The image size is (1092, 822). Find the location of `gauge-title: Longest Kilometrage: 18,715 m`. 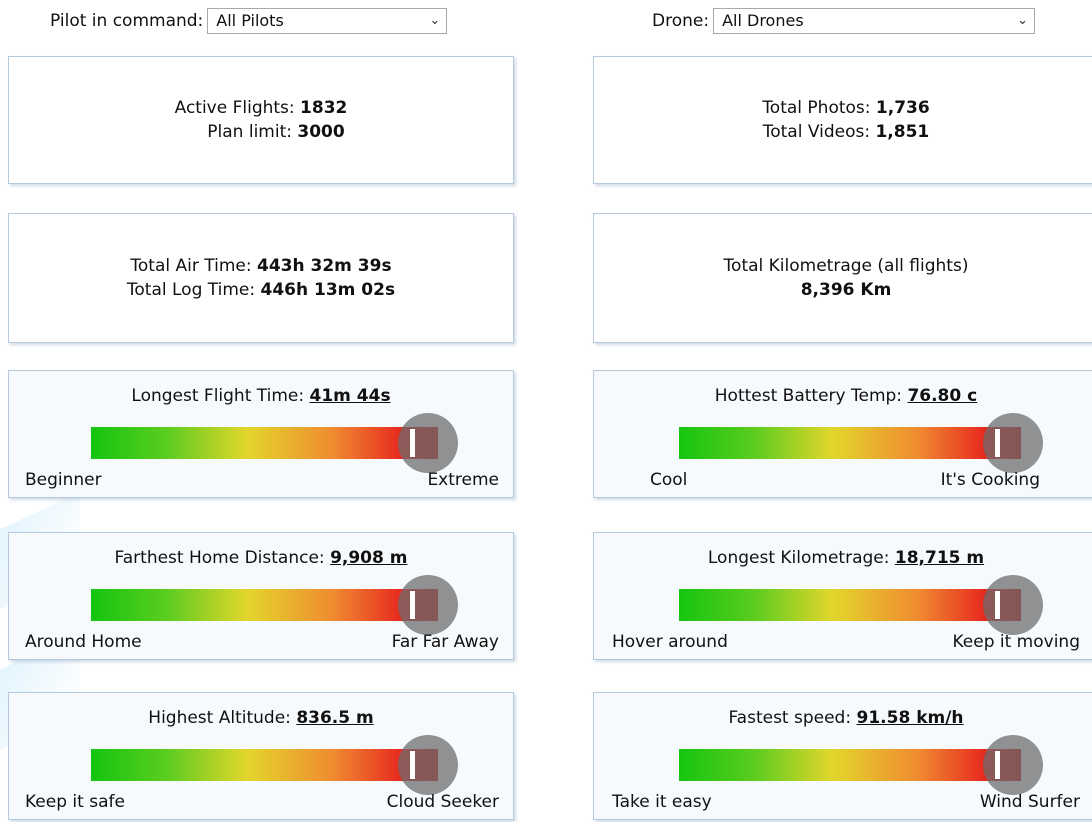

gauge-title: Longest Kilometrage: 18,715 m is located at coordinates (843, 558).